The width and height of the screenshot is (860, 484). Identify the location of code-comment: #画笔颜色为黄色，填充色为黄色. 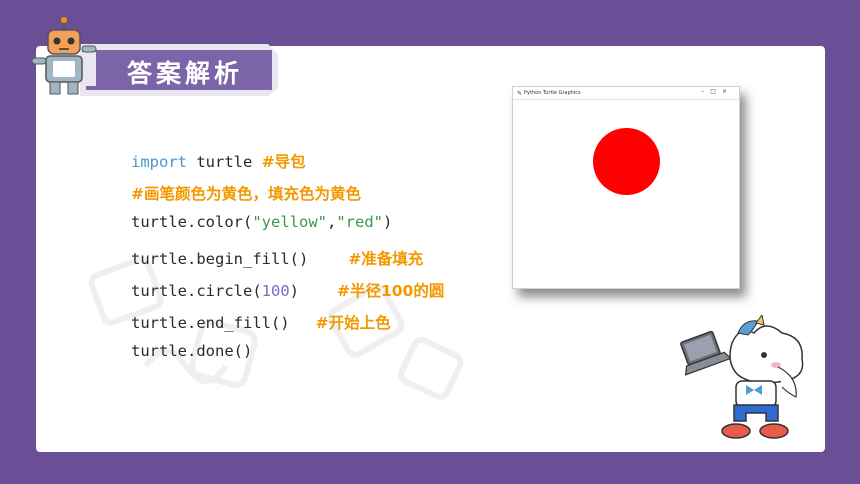
(246, 194).